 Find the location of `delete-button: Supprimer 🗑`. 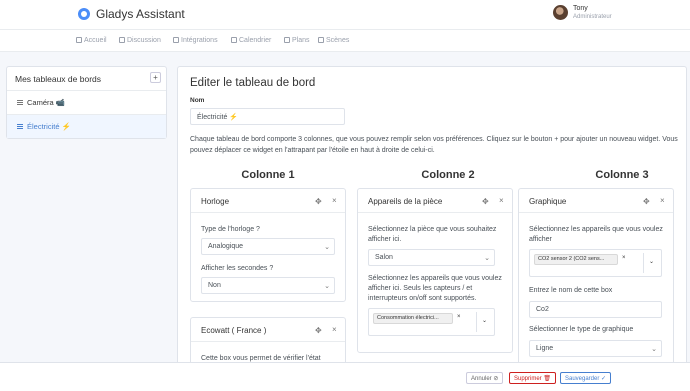

delete-button: Supprimer 🗑 is located at coordinates (532, 378).